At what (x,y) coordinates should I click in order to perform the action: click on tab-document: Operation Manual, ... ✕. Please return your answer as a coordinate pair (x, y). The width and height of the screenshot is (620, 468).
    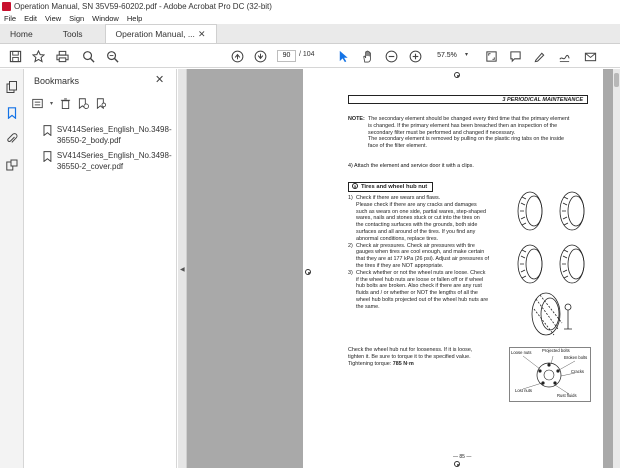
    Looking at the image, I should click on (160, 33).